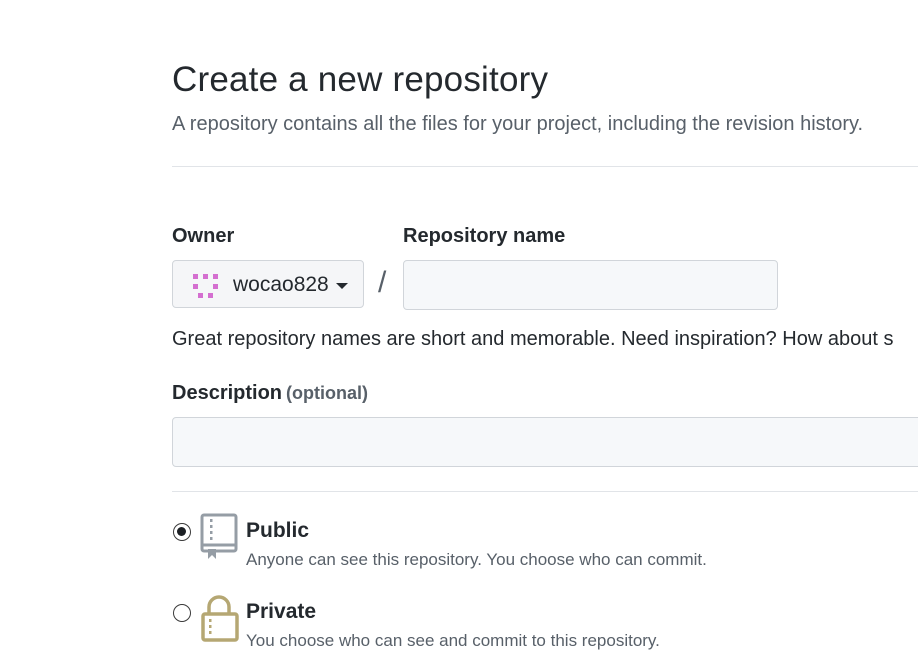  Describe the element at coordinates (203, 236) in the screenshot. I see `owner-label: Owner` at that location.